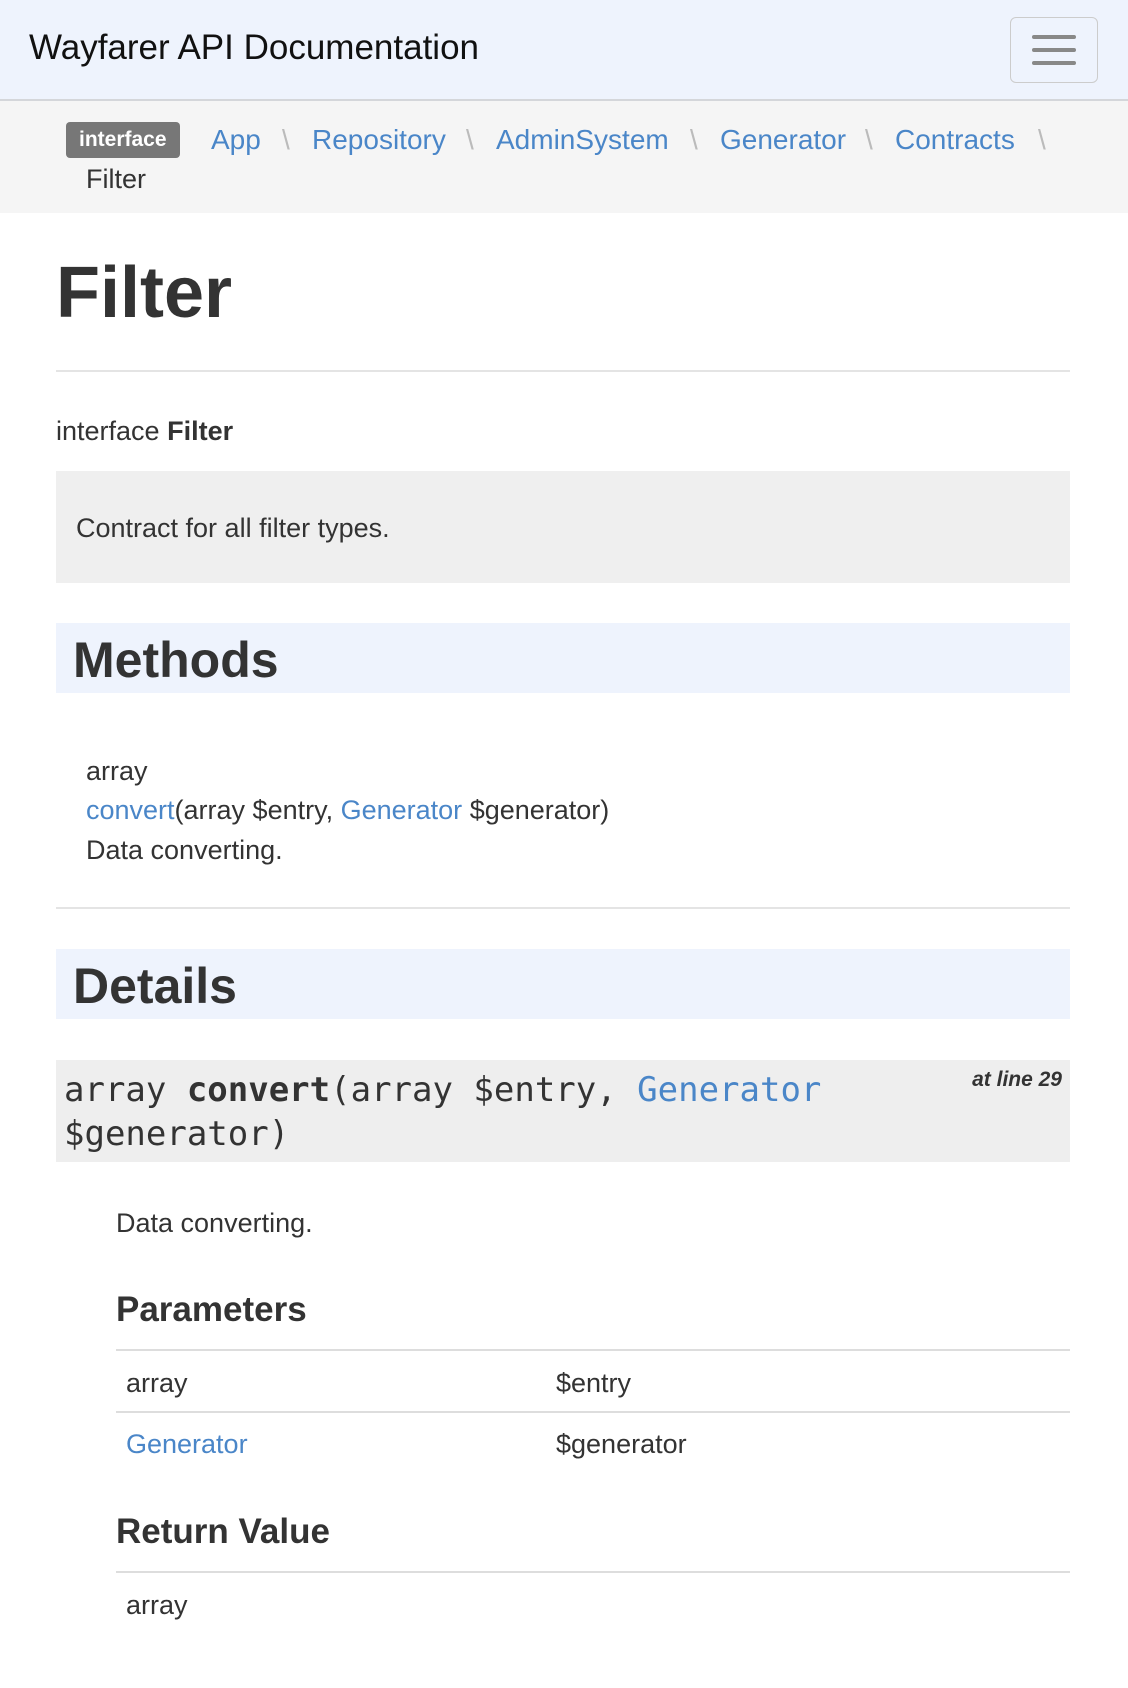  What do you see at coordinates (563, 984) in the screenshot?
I see `details-heading: Details` at bounding box center [563, 984].